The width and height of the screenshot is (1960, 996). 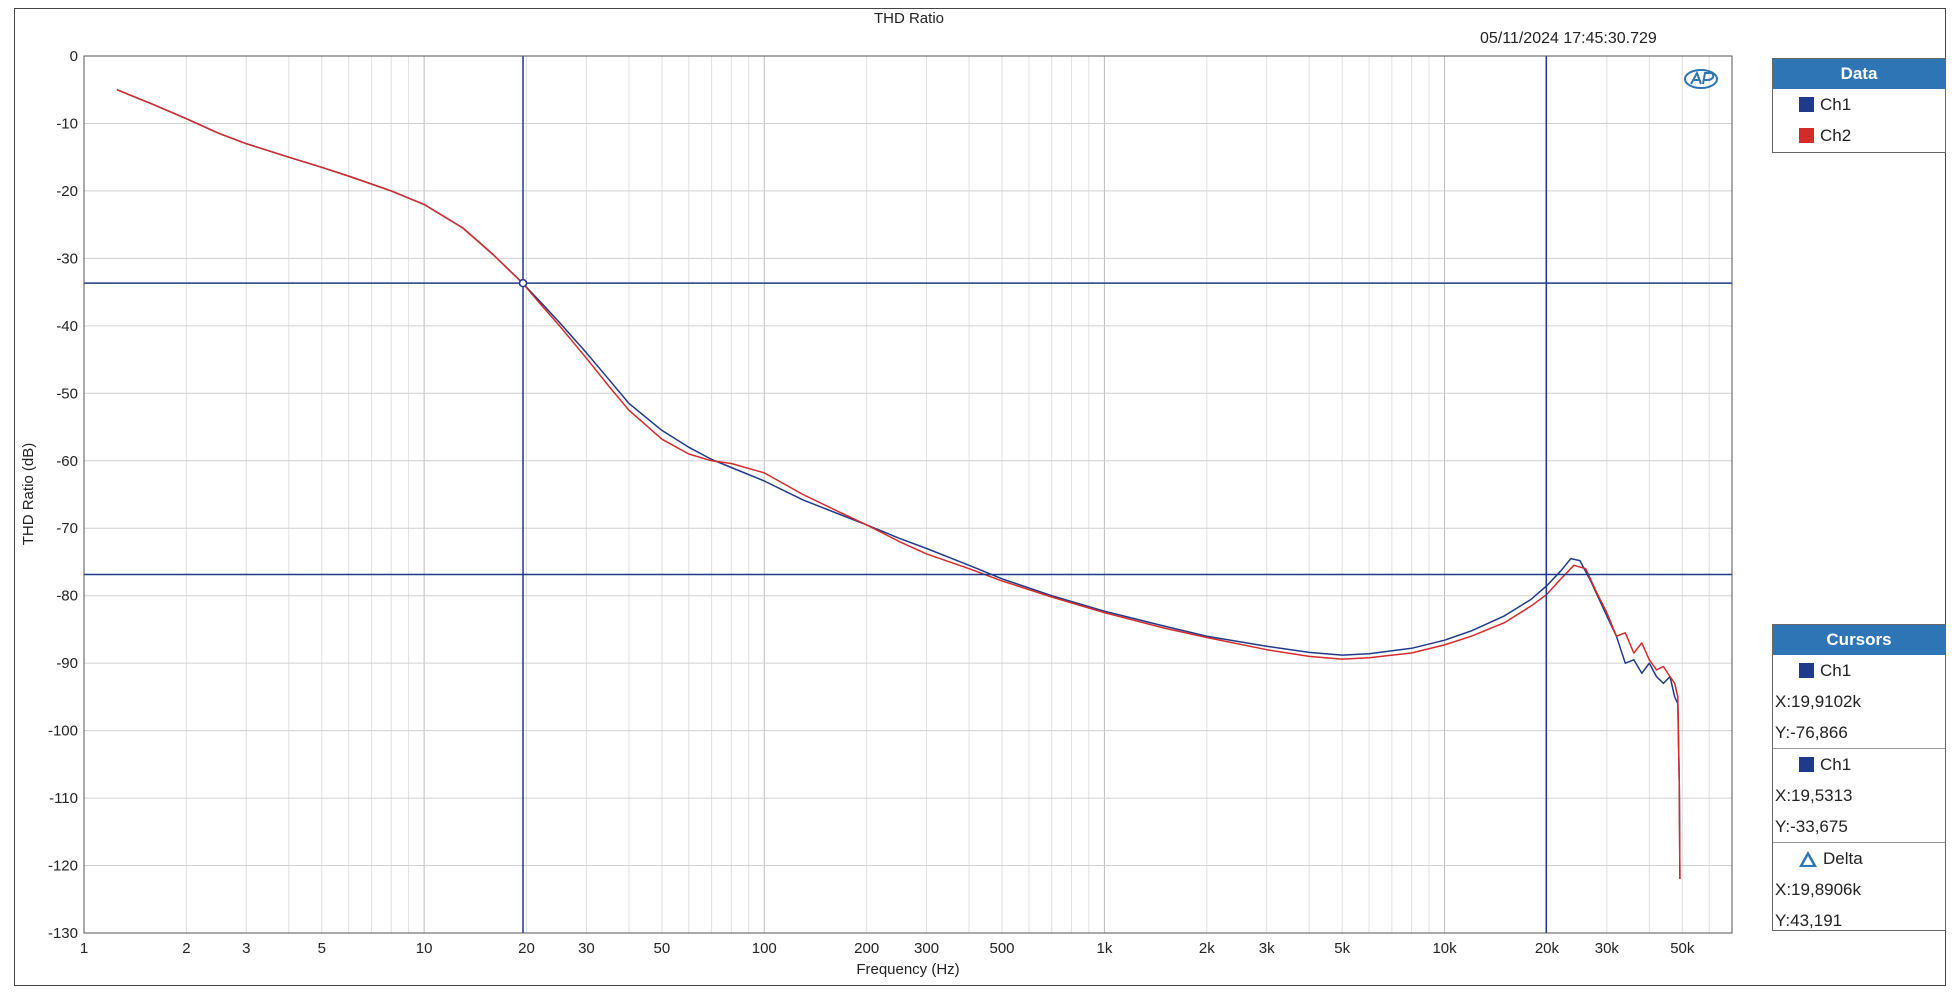 I want to click on cursor-1-y: Y:-76,866, so click(x=1811, y=732).